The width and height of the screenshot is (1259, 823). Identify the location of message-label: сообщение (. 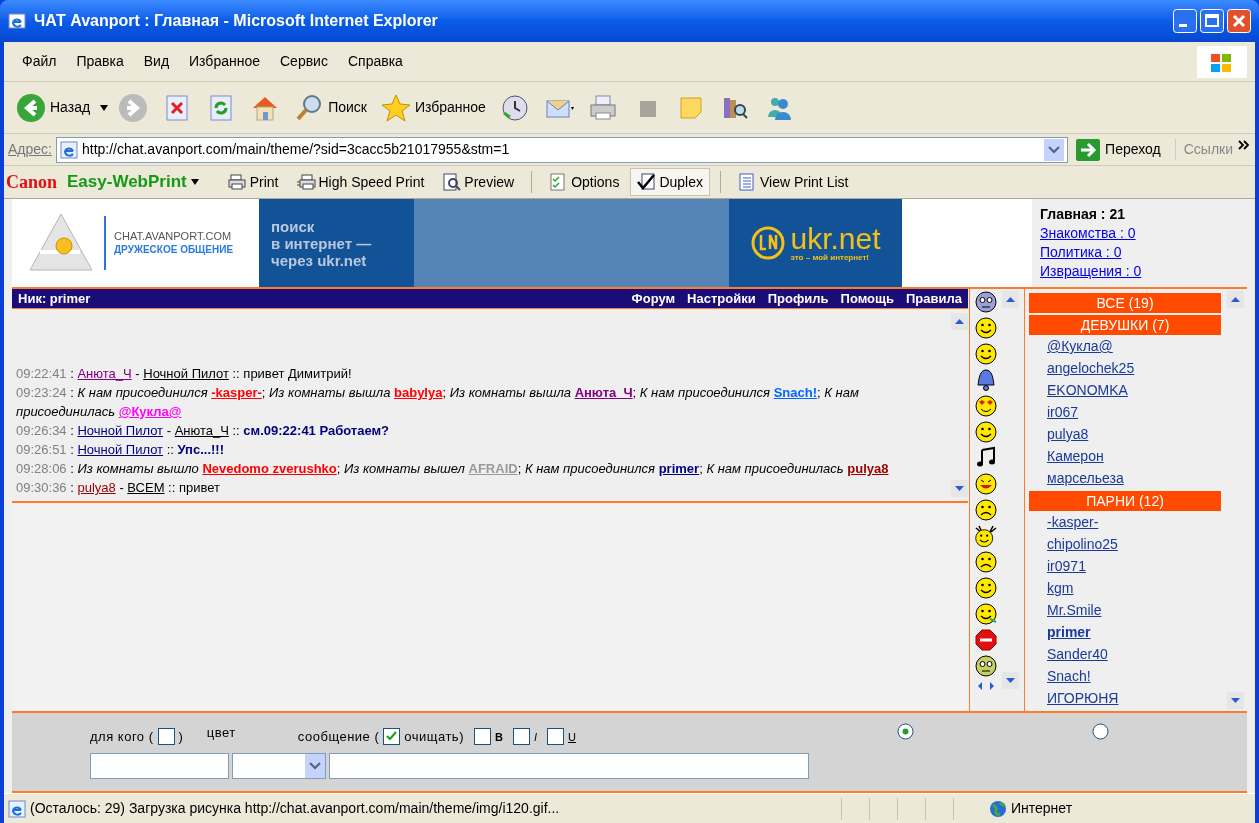
(338, 737).